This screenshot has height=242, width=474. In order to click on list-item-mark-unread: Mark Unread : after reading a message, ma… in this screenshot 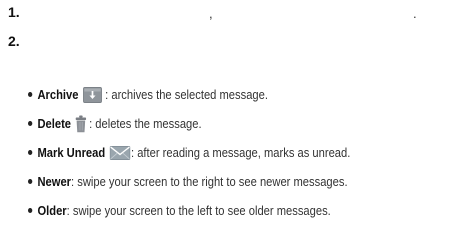, I will do `click(217, 153)`.